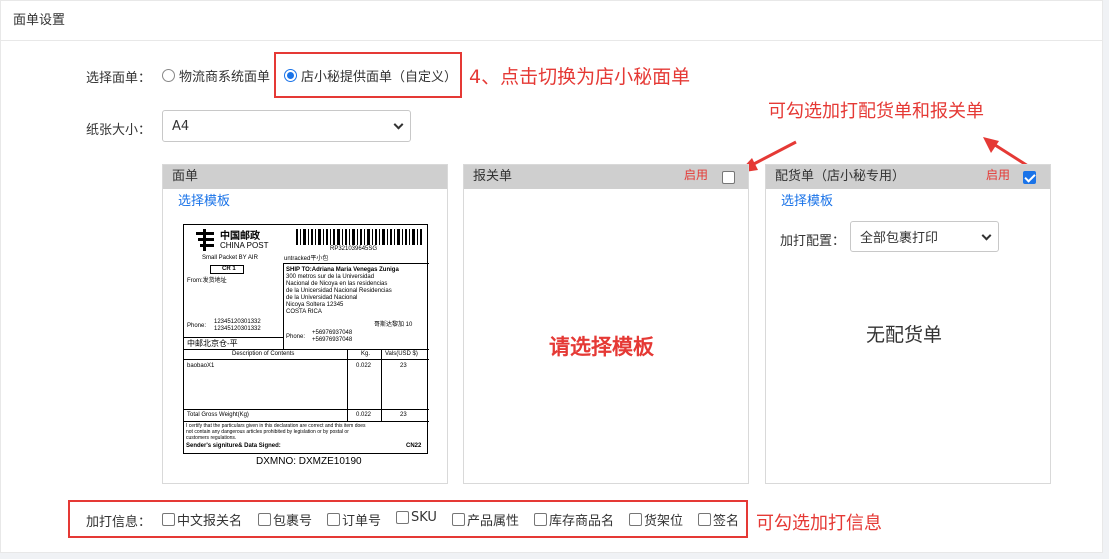 This screenshot has width=1109, height=559. I want to click on picking-enable-label: 启用, so click(998, 175).